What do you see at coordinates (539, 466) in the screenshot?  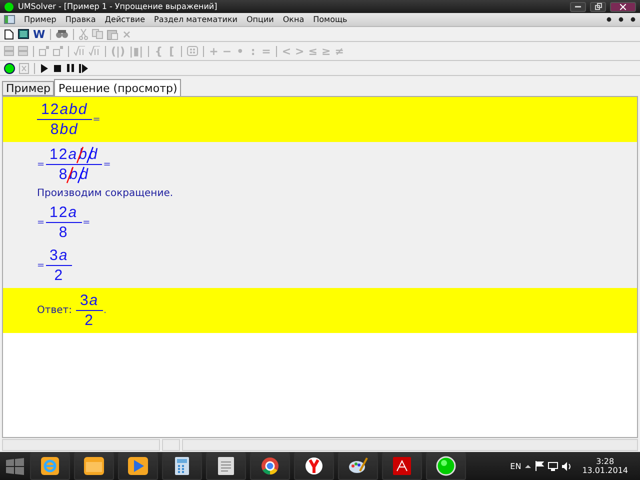 I see `flag-icon` at bounding box center [539, 466].